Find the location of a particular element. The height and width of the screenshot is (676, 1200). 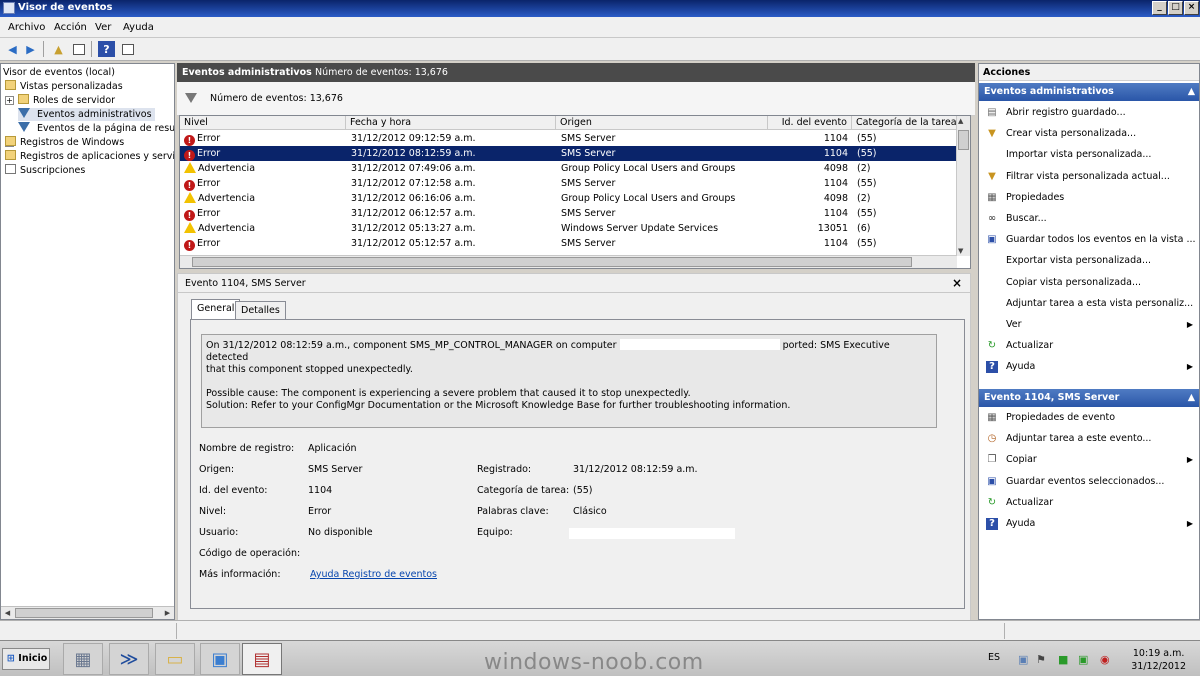

status-divider is located at coordinates (176, 631).